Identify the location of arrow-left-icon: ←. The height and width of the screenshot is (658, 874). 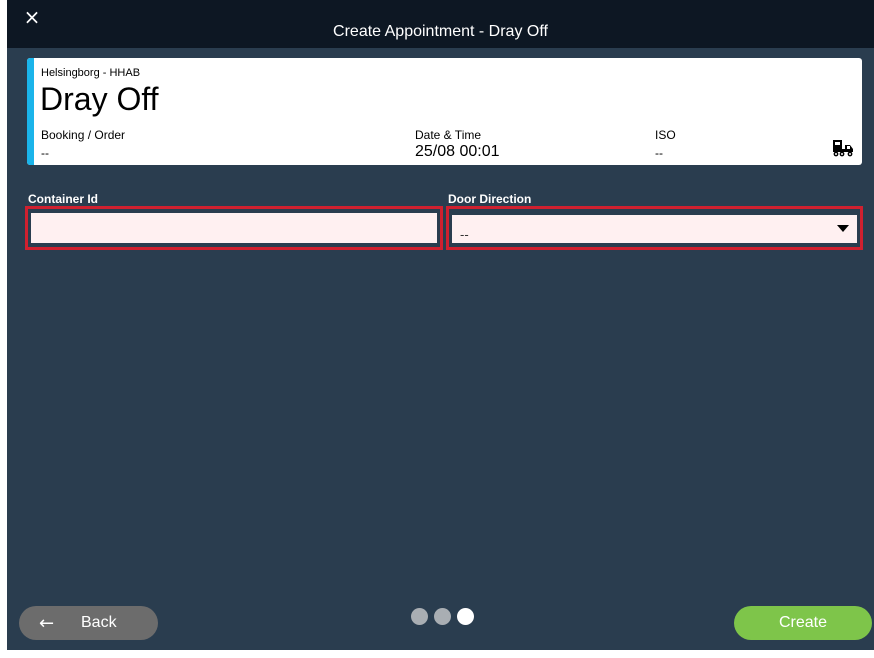
(47, 623).